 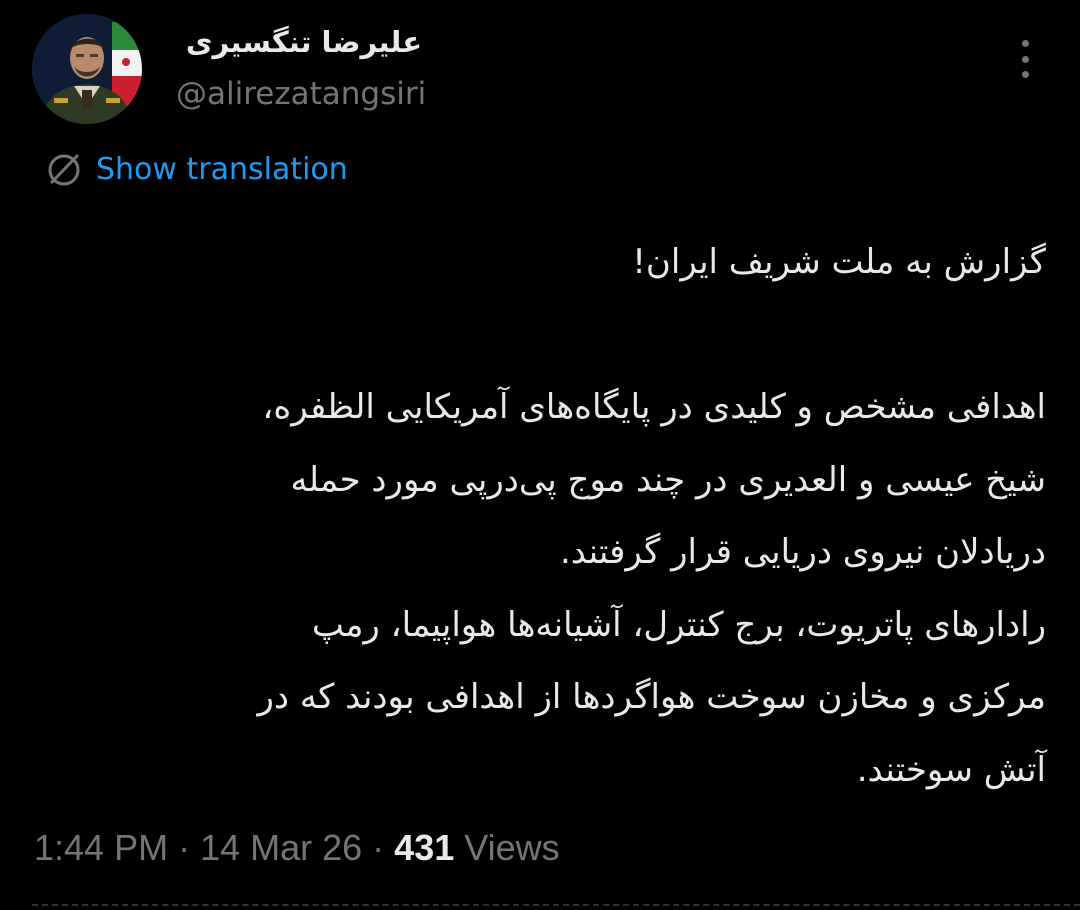 I want to click on tweet-meta: 1:44 PM · 14 Mar 26 · 431 Views, so click(x=297, y=848).